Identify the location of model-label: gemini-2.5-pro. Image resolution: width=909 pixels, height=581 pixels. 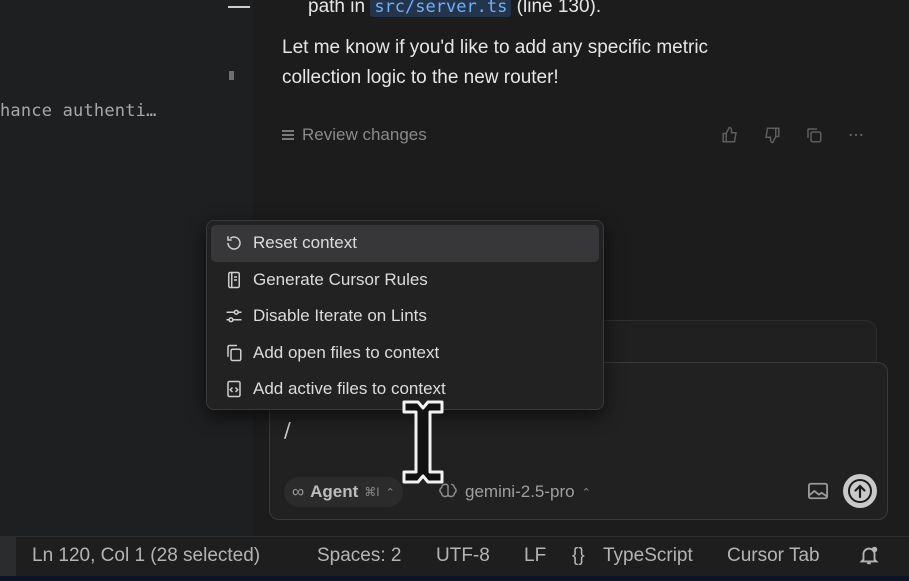
(520, 491).